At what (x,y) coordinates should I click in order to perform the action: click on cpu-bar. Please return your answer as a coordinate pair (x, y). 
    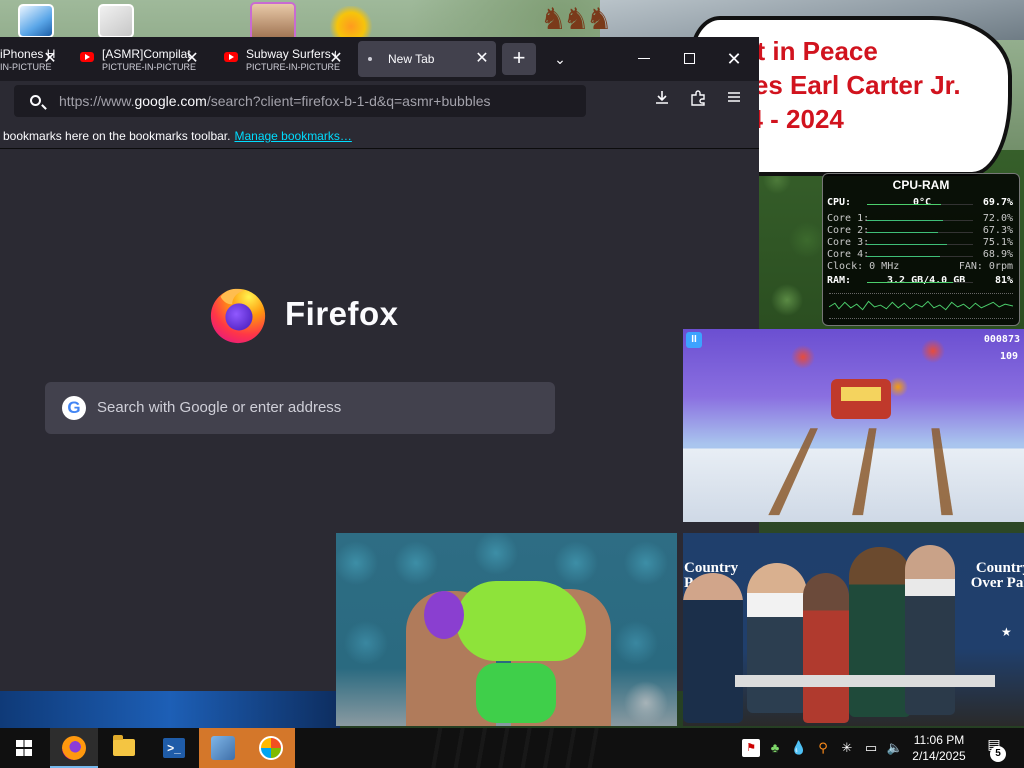
    Looking at the image, I should click on (920, 204).